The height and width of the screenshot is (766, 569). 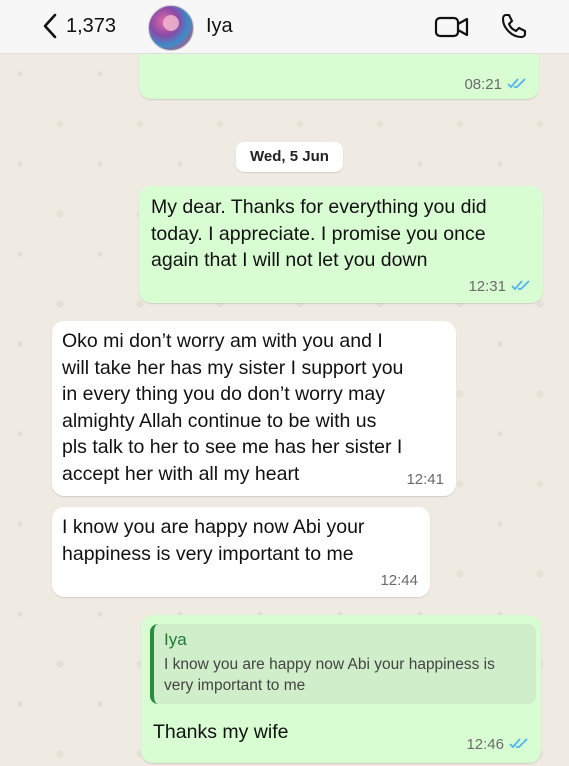 I want to click on message-time: 12:46, so click(x=485, y=744).